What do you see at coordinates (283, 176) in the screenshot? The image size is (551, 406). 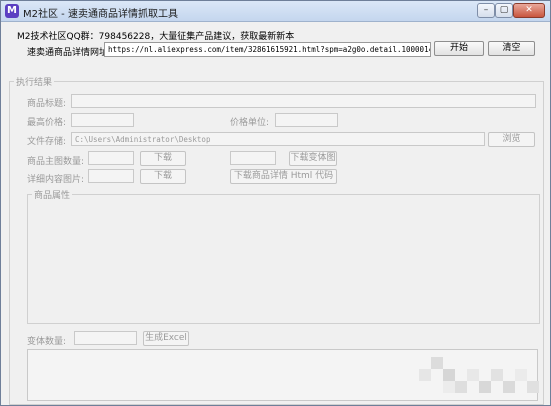 I see `download-html-button: 下载商品详情 Html 代码` at bounding box center [283, 176].